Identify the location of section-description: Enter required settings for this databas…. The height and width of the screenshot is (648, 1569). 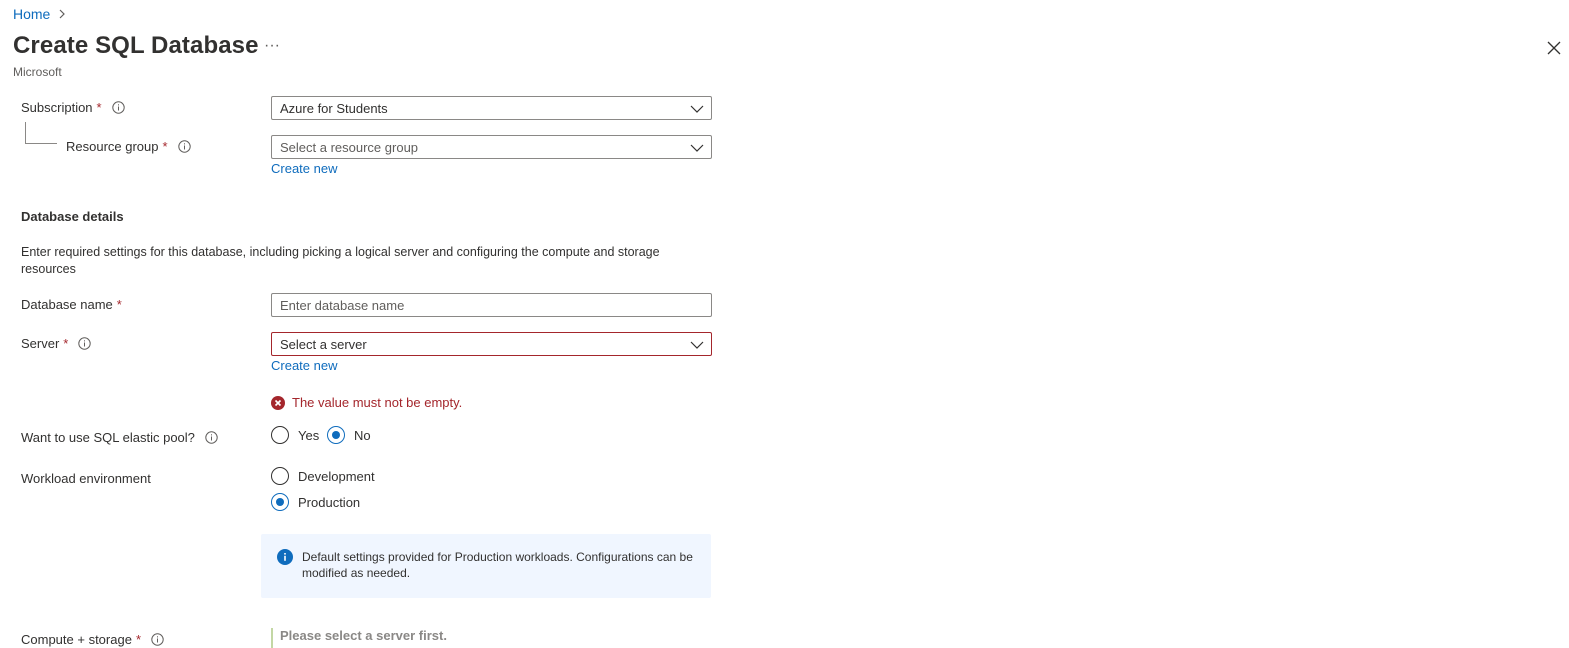
(340, 260).